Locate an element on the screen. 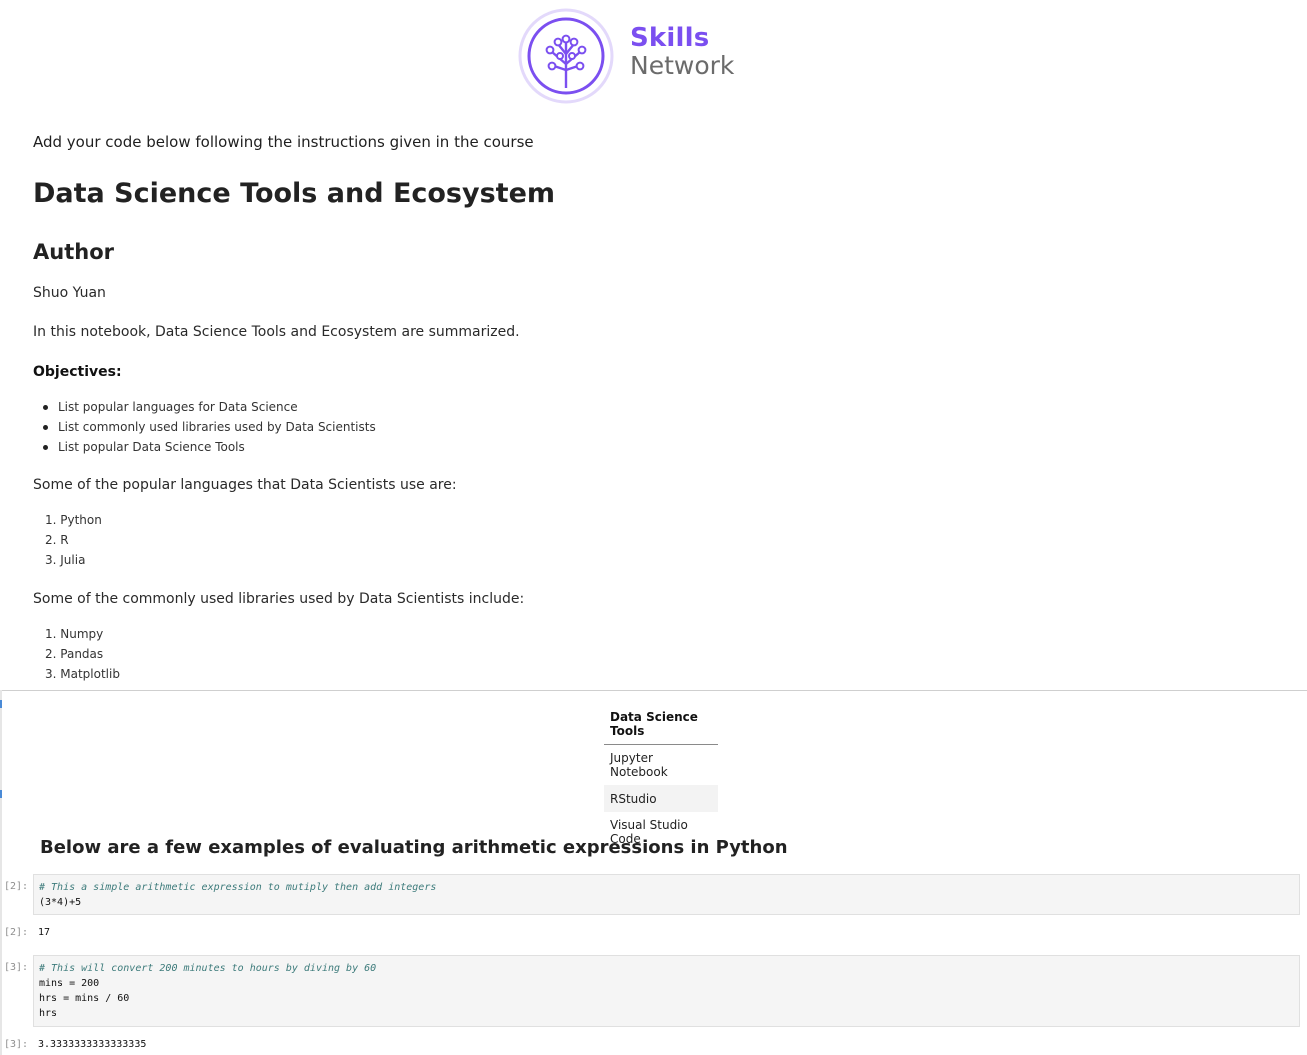 The width and height of the screenshot is (1307, 1055). languages-list: 1. Python 2. R 3. Julia is located at coordinates (67, 540).